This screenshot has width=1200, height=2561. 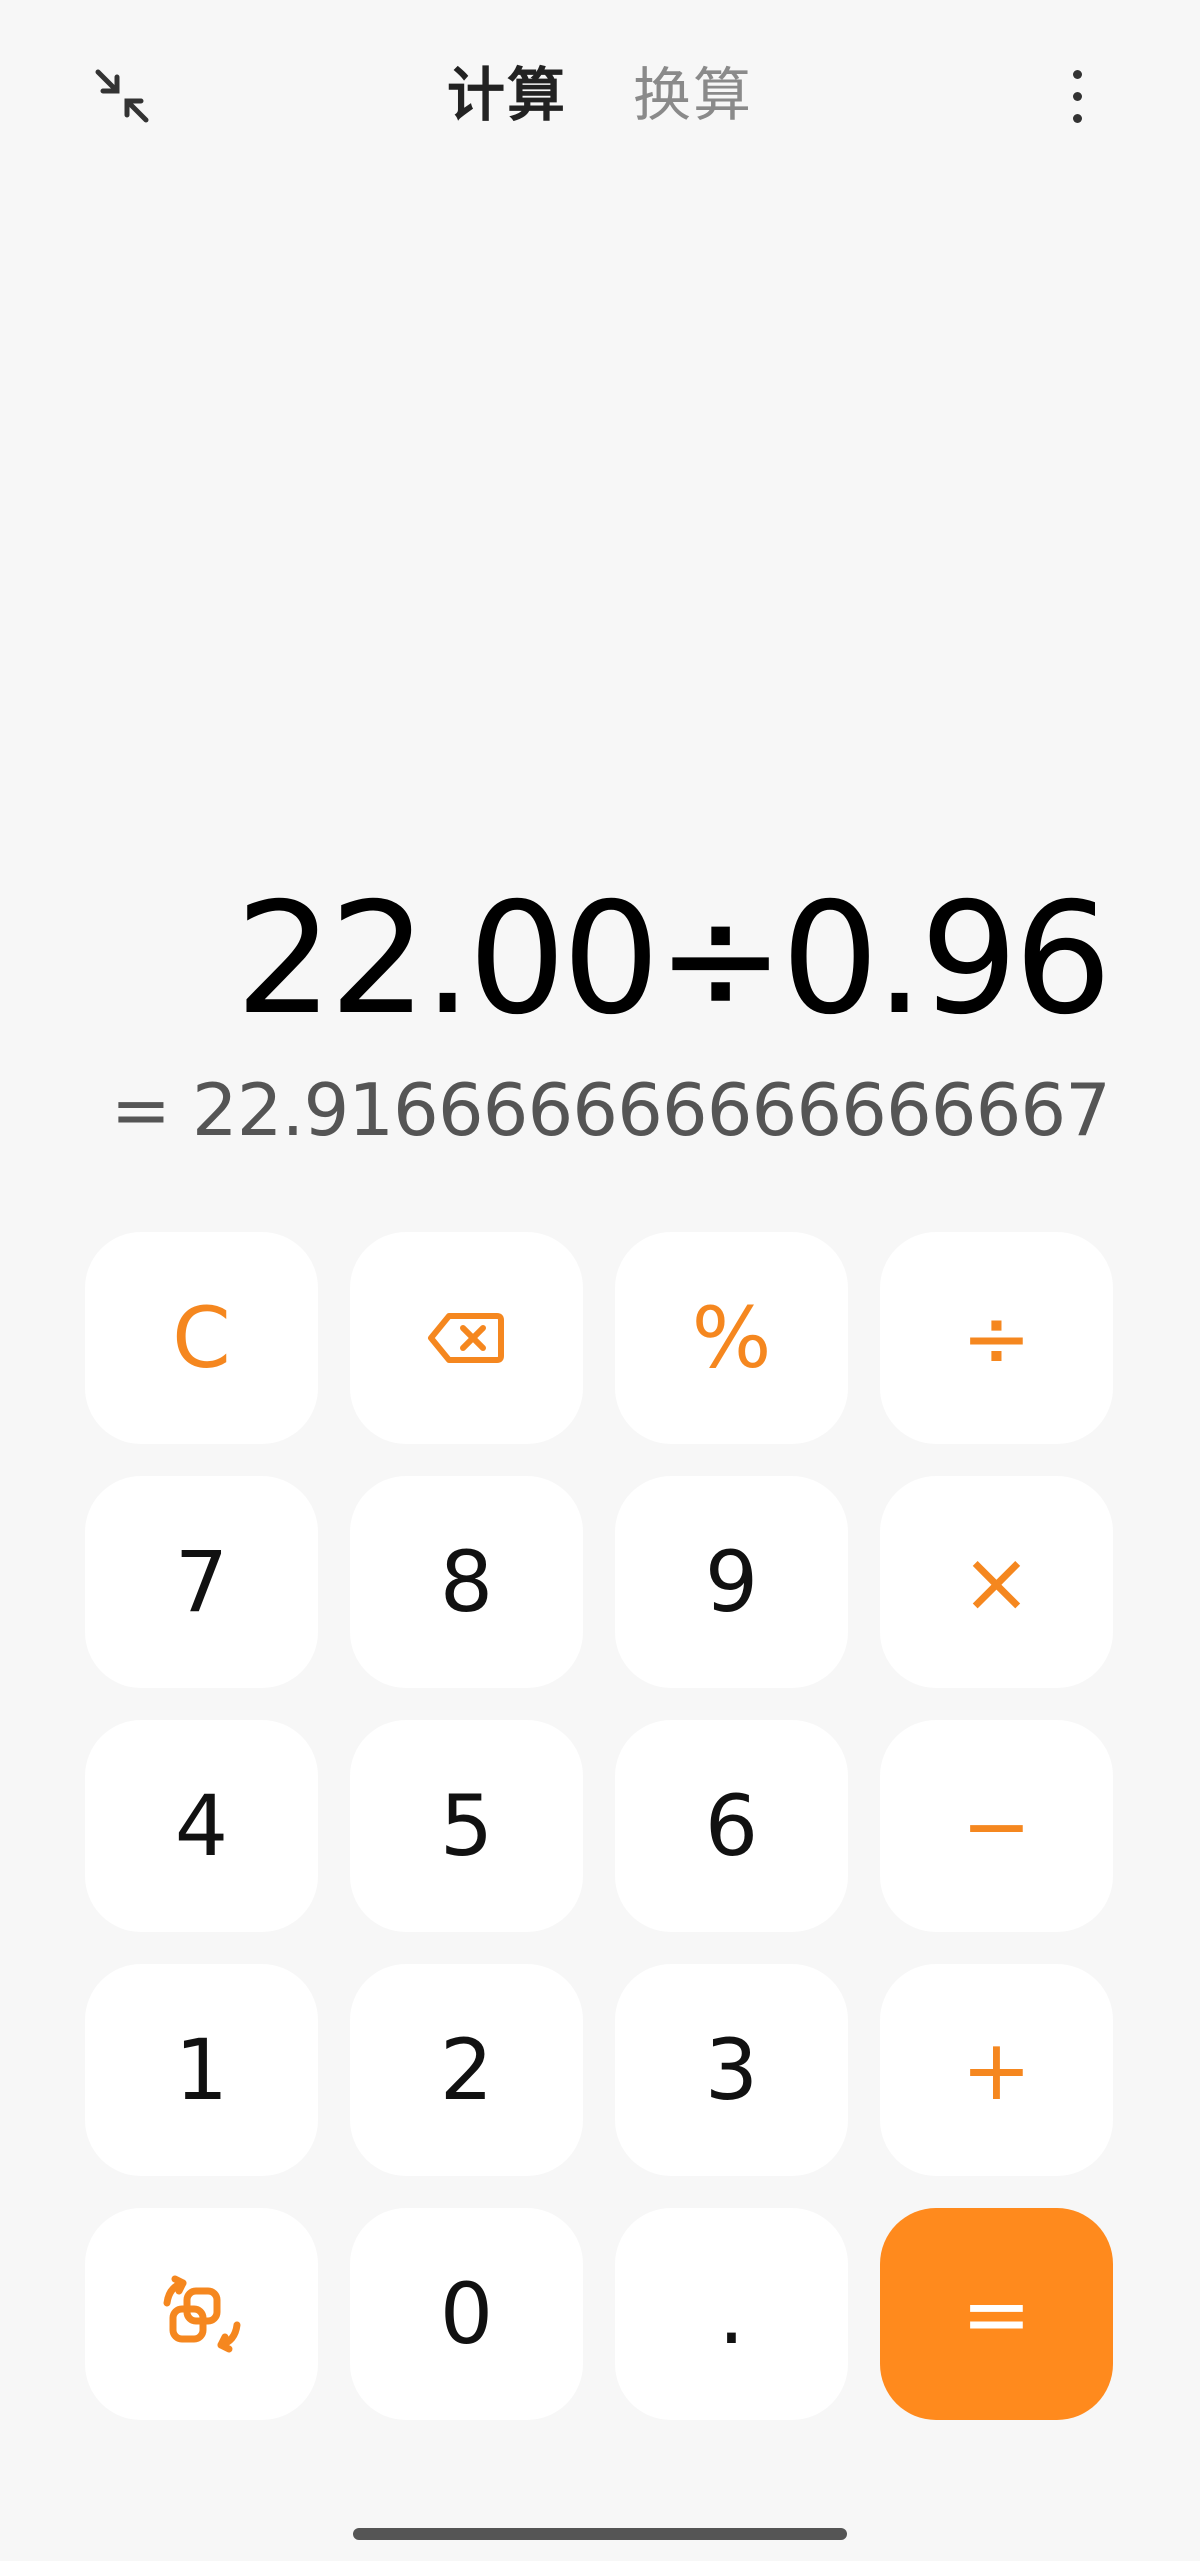 I want to click on backspace-button, so click(x=466, y=1338).